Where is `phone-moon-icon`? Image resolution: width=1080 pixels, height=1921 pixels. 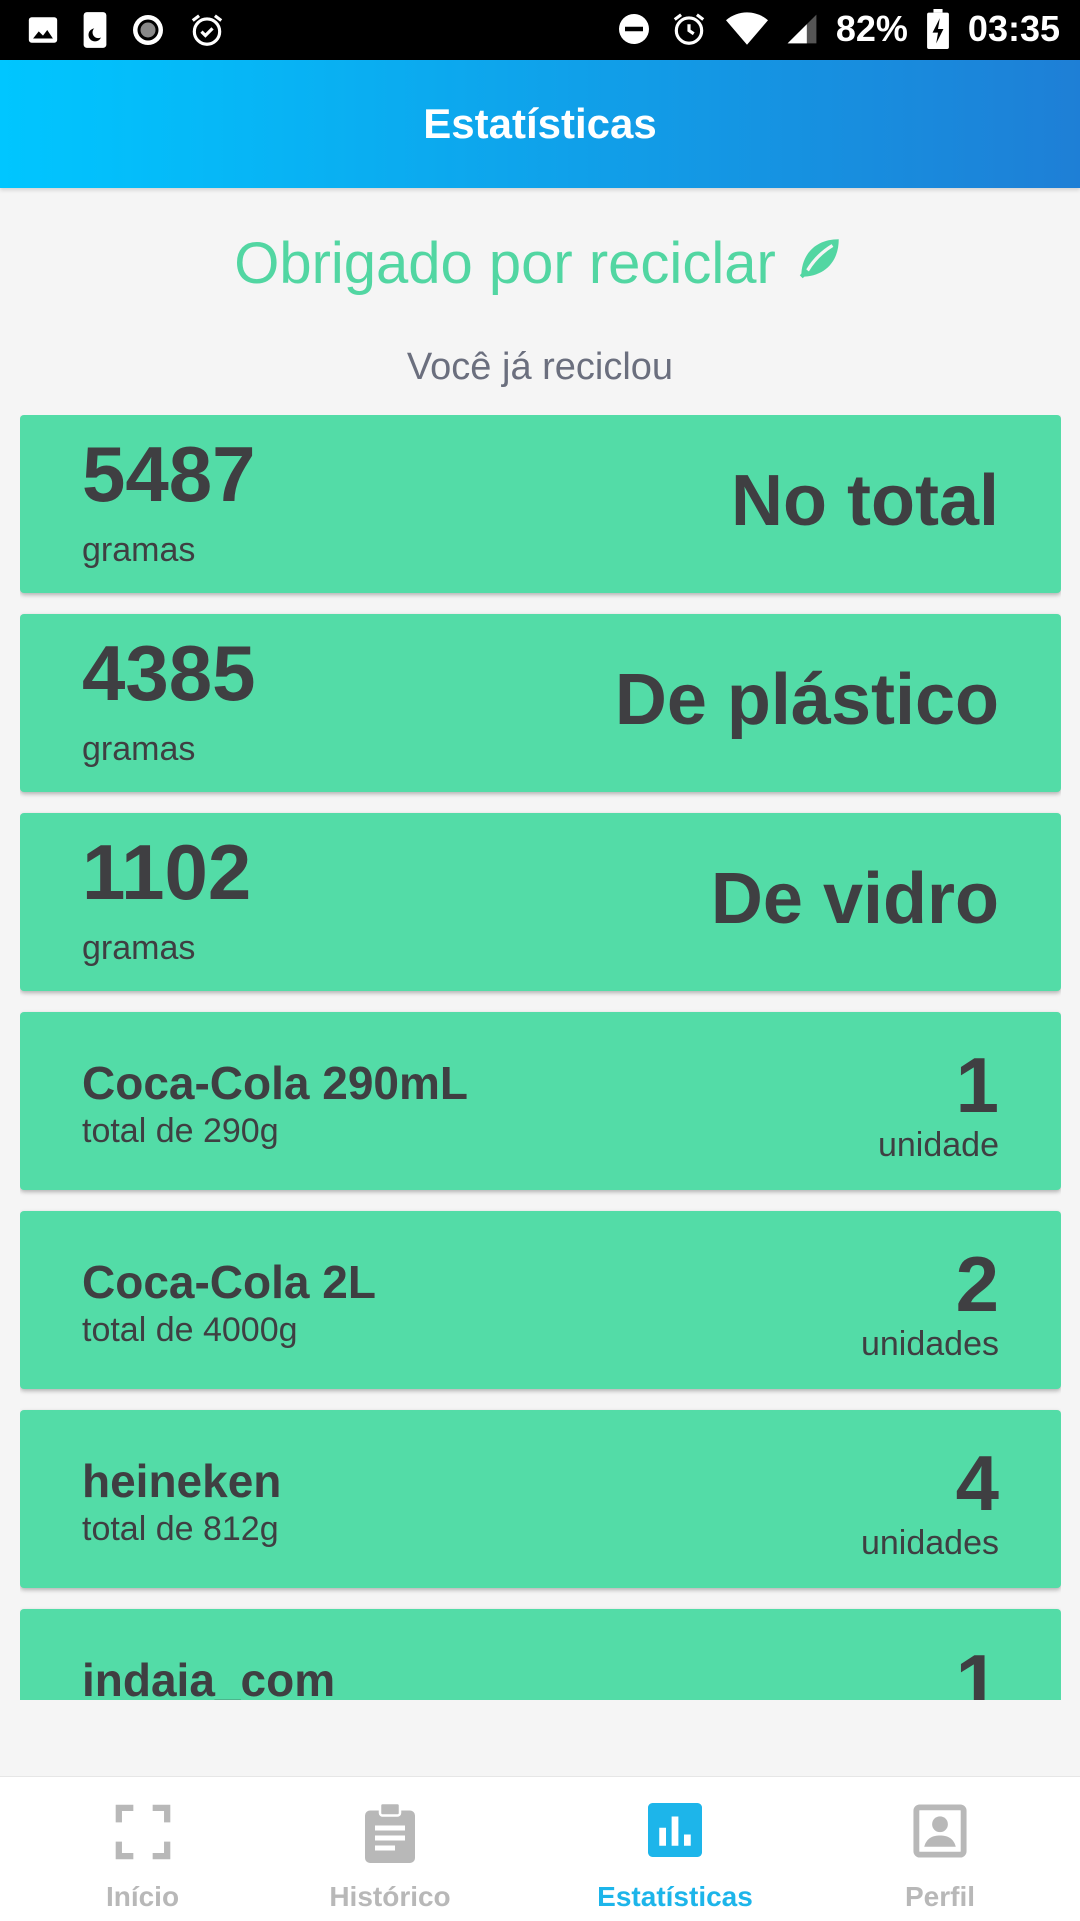 phone-moon-icon is located at coordinates (95, 30).